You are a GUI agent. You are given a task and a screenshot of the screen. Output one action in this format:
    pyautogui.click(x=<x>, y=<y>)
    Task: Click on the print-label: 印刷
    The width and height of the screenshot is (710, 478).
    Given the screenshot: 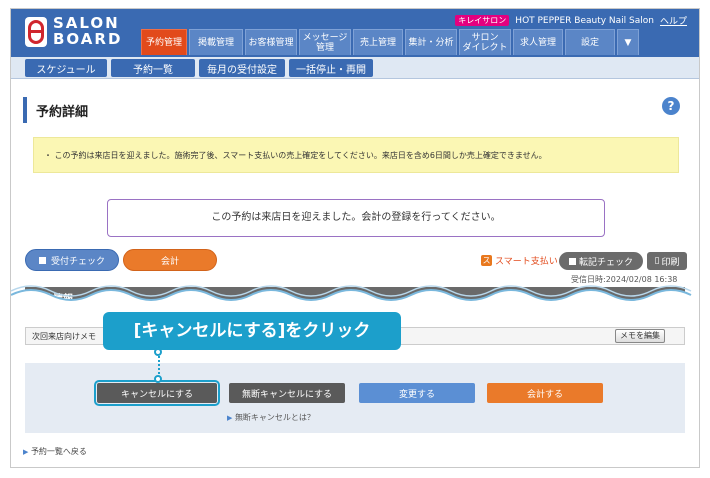 What is the action you would take?
    pyautogui.click(x=670, y=262)
    